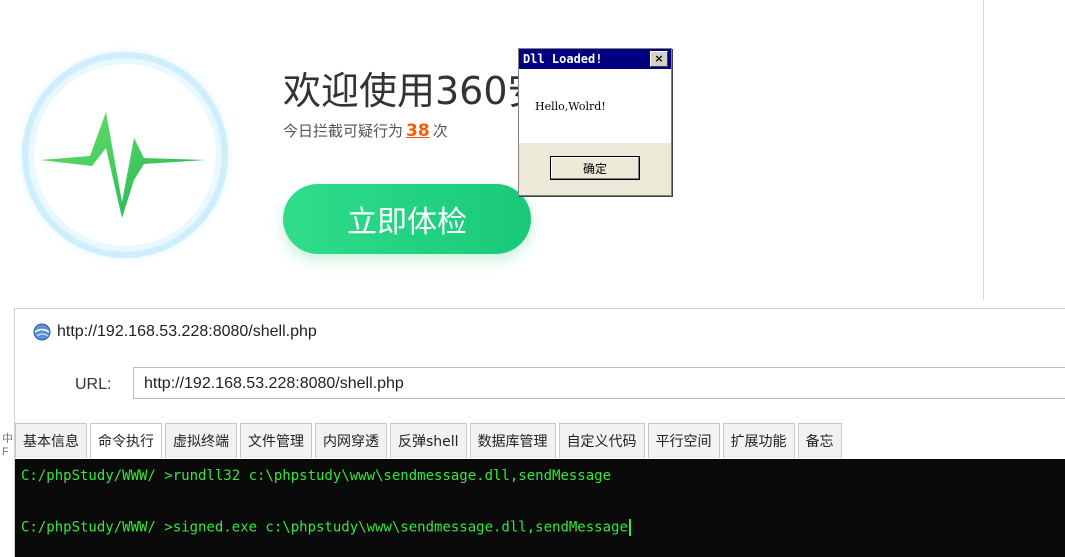 This screenshot has width=1065, height=557. I want to click on welcome-title: 欢迎使用360安, so click(414, 91).